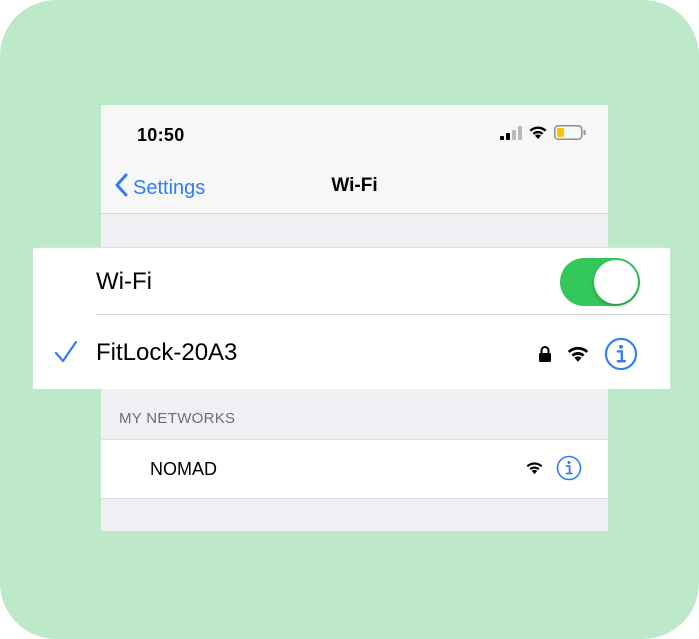 This screenshot has width=699, height=639. I want to click on status-icons, so click(543, 135).